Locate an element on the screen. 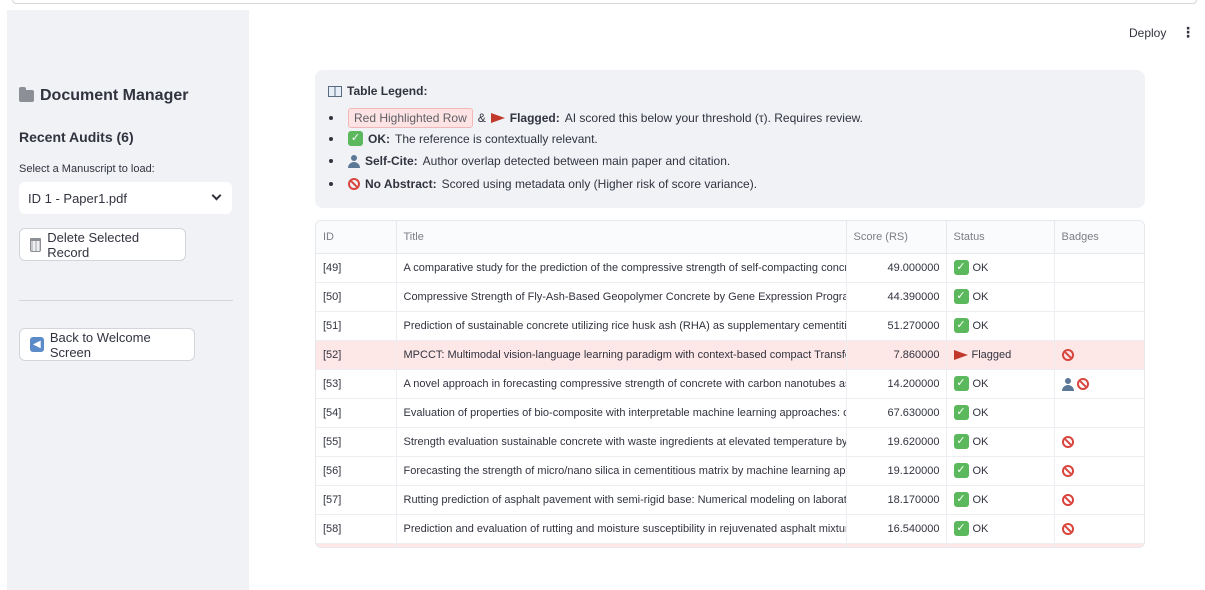 The height and width of the screenshot is (590, 1205). cell-score: 7.860000 is located at coordinates (896, 355).